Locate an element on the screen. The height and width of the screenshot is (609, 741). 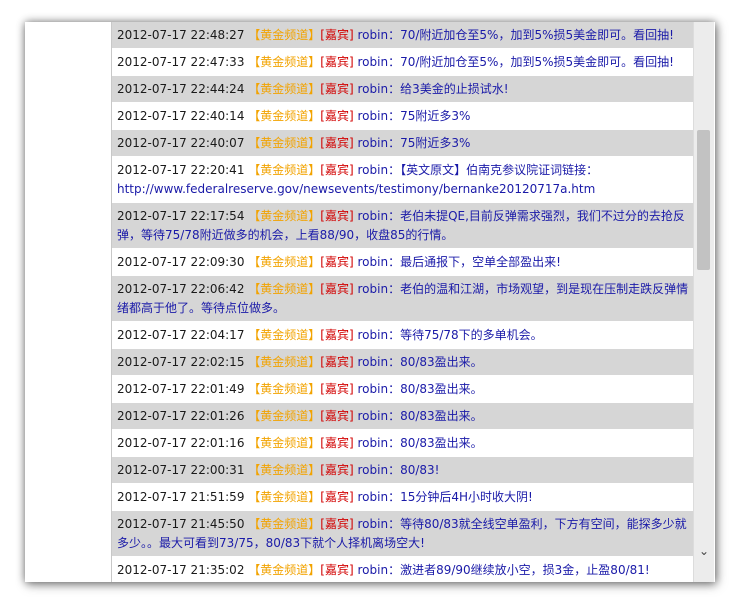
message-time: 2012-07-17 22:47:33 is located at coordinates (181, 62).